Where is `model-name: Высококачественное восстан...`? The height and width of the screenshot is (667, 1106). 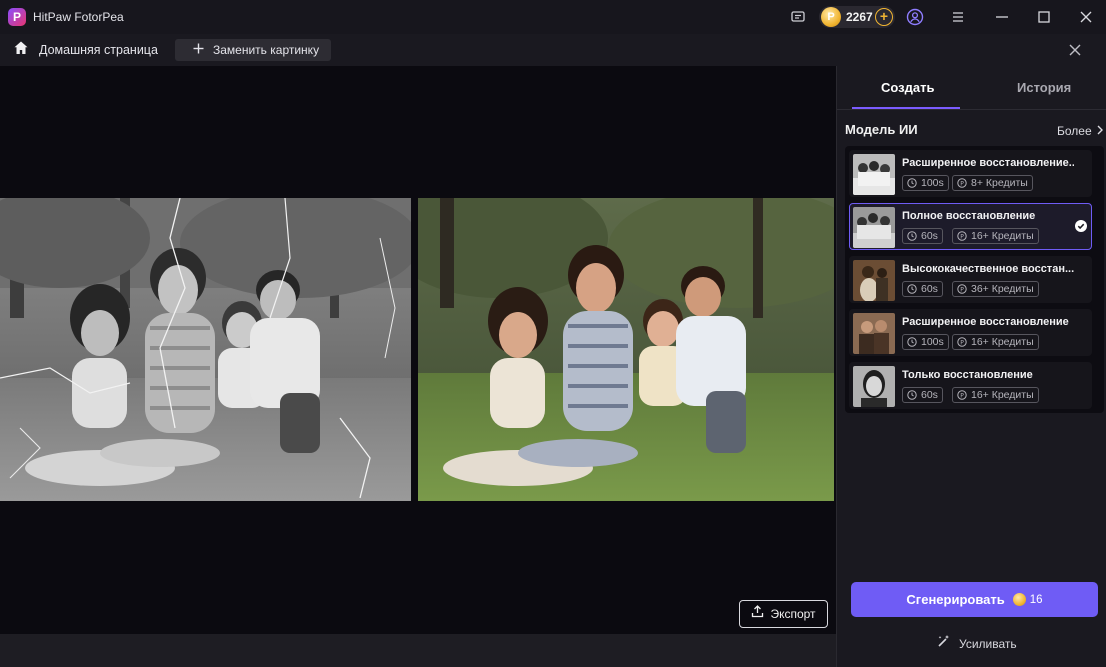
model-name: Высококачественное восстан... is located at coordinates (988, 269).